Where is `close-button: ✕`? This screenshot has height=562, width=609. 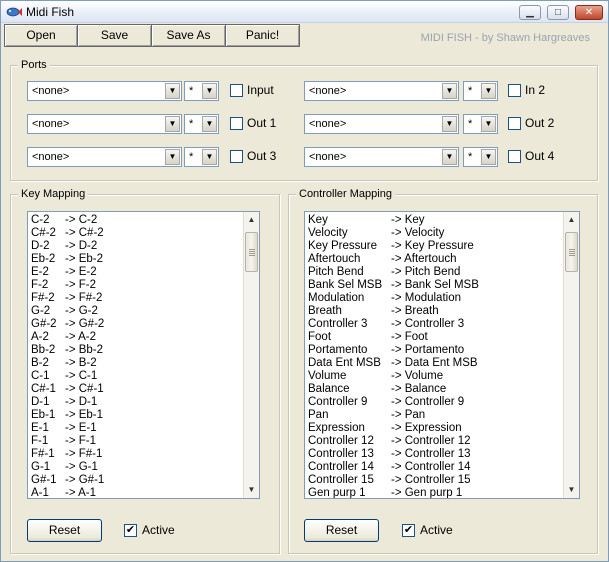
close-button: ✕ is located at coordinates (589, 12).